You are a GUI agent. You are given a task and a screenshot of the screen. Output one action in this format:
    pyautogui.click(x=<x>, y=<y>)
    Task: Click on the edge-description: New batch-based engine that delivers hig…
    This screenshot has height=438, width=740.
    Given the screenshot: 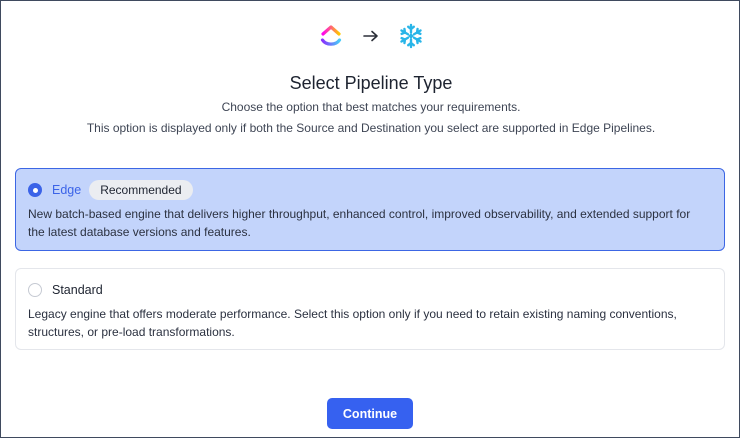 What is the action you would take?
    pyautogui.click(x=359, y=223)
    